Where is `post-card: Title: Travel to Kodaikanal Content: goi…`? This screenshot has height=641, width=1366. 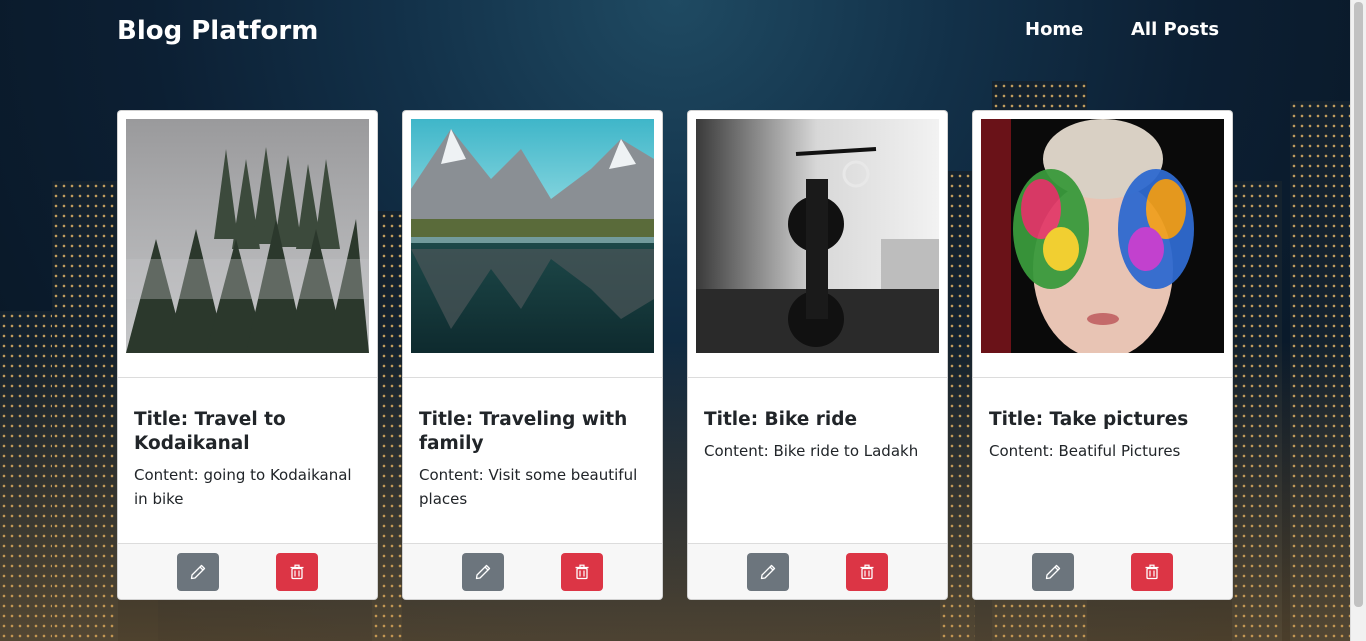 post-card: Title: Travel to Kodaikanal Content: goi… is located at coordinates (247, 355).